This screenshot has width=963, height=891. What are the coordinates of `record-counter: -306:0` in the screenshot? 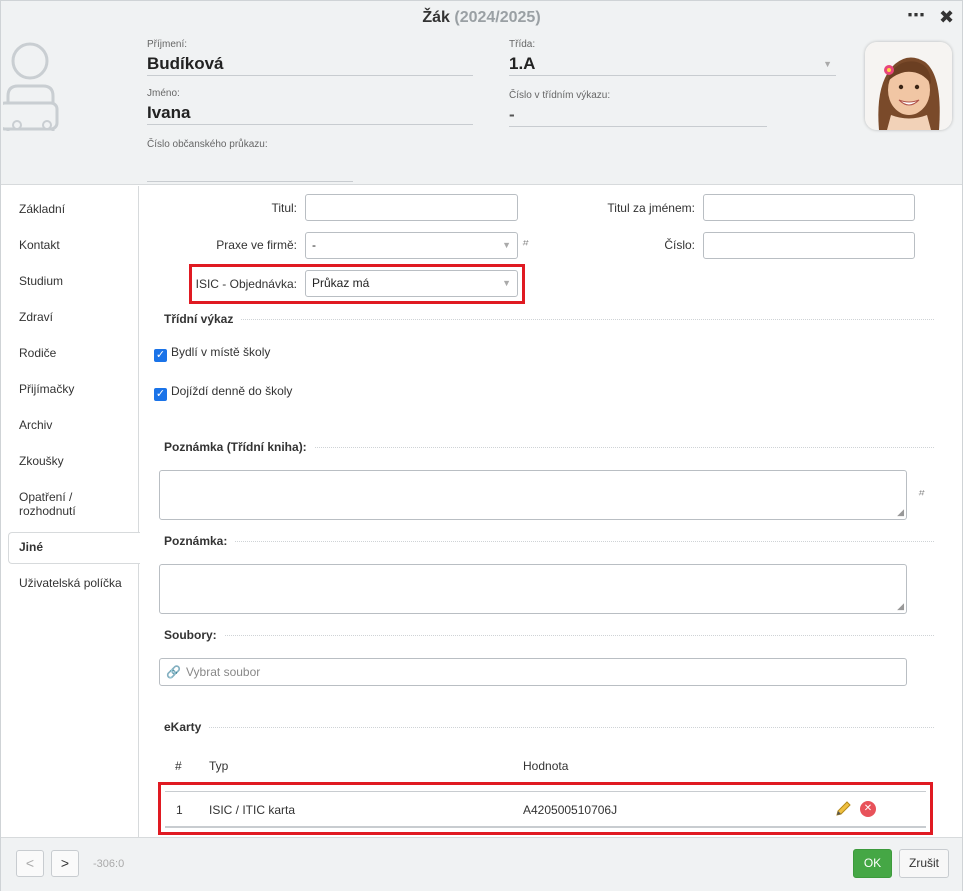 It's located at (109, 864).